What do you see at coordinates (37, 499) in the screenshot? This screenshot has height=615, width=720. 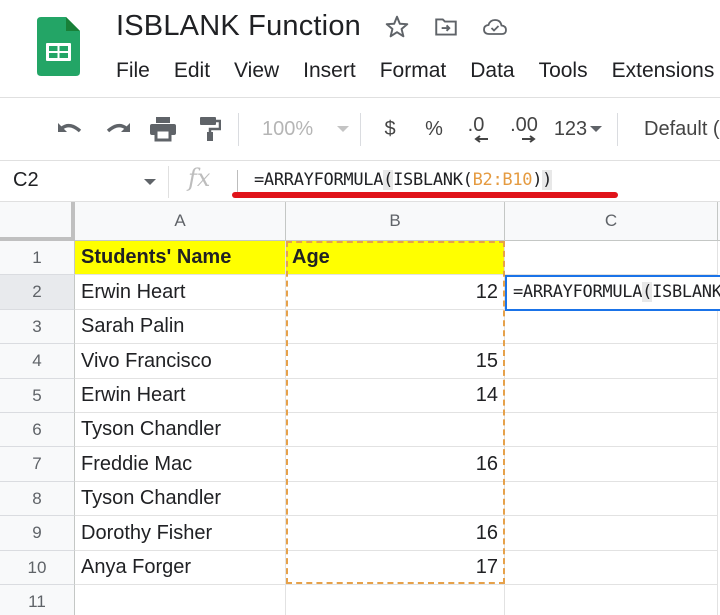 I see `row-header-8: 8` at bounding box center [37, 499].